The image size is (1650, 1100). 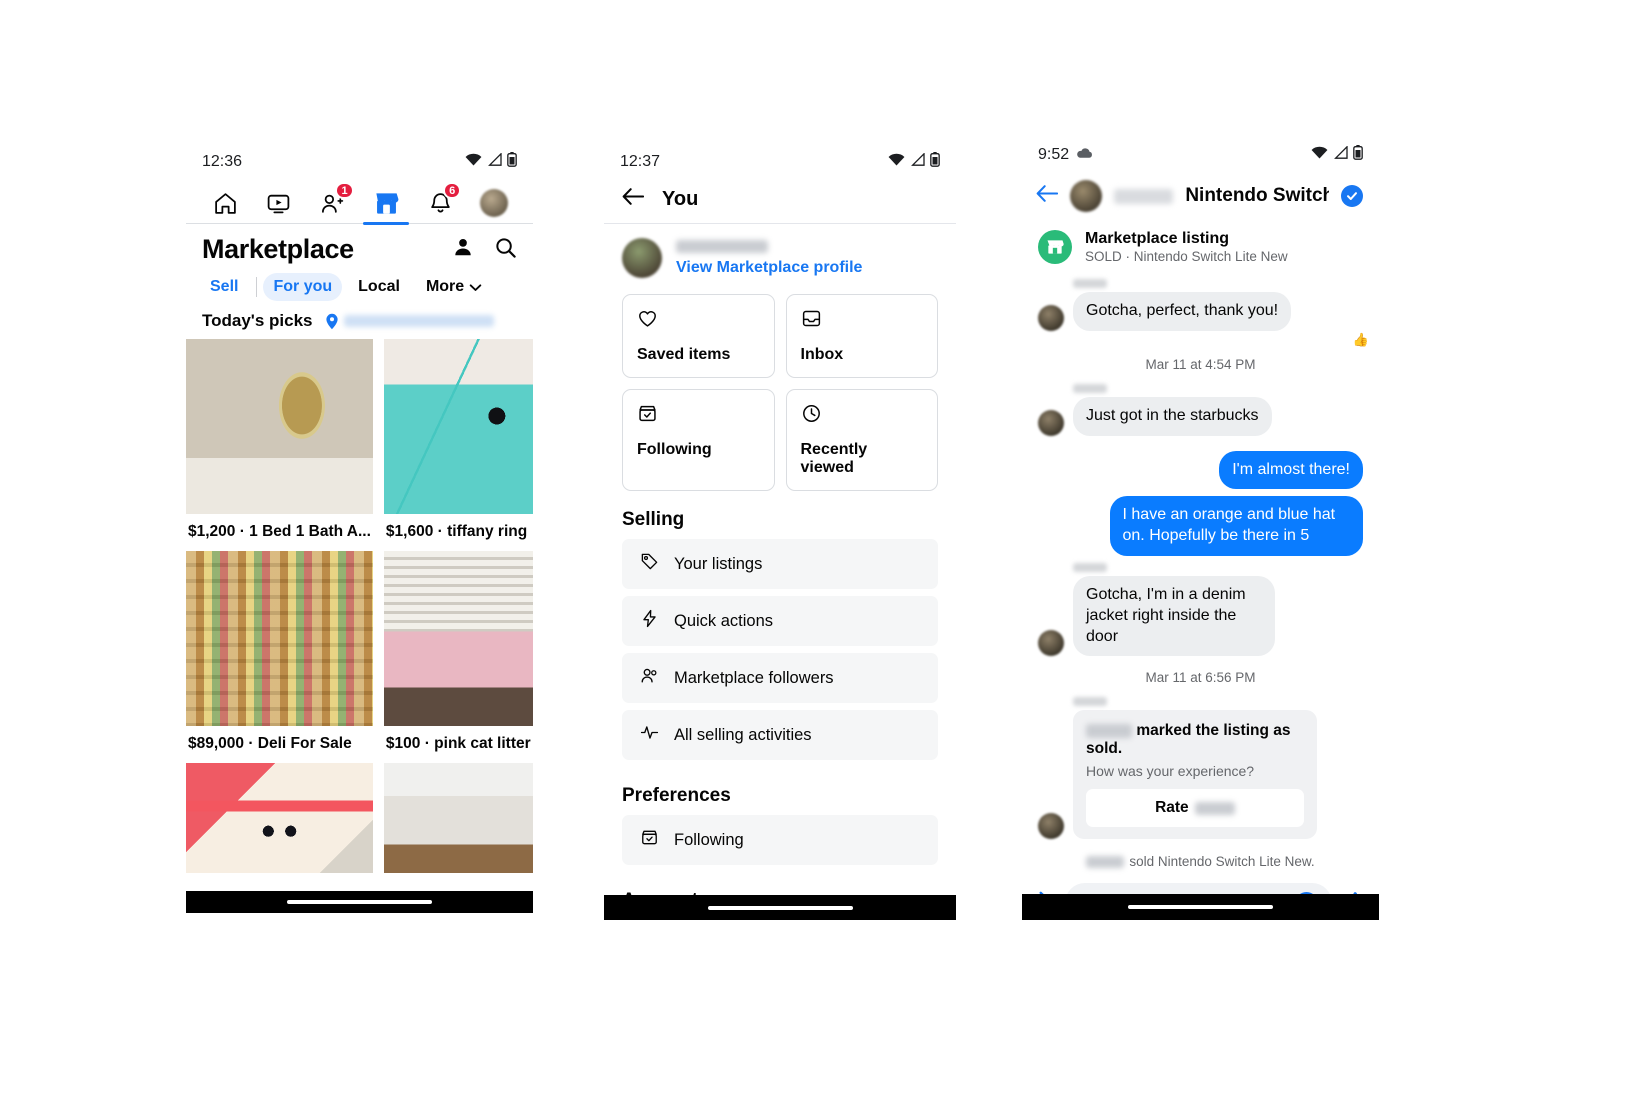 What do you see at coordinates (257, 287) in the screenshot?
I see `tab-divider` at bounding box center [257, 287].